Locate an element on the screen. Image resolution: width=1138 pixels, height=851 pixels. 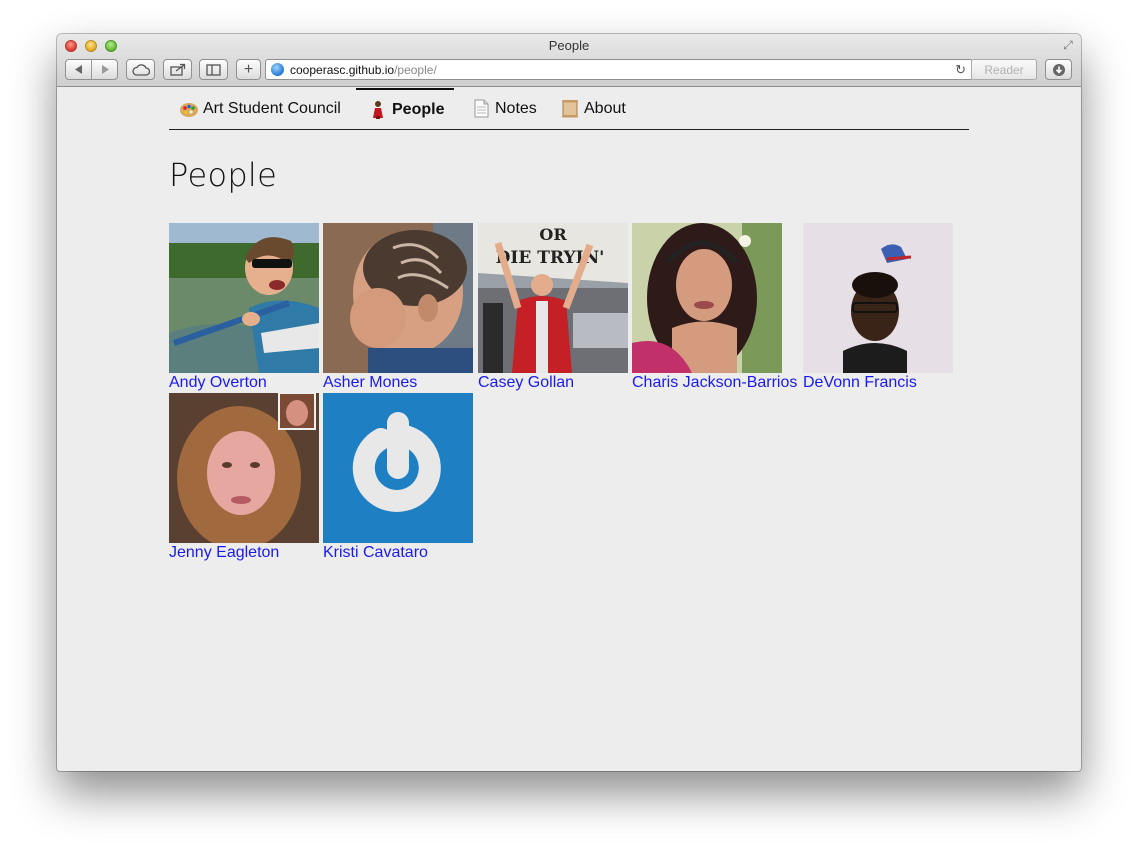
person-card: Charis Jackson-Barrios is located at coordinates (714, 307).